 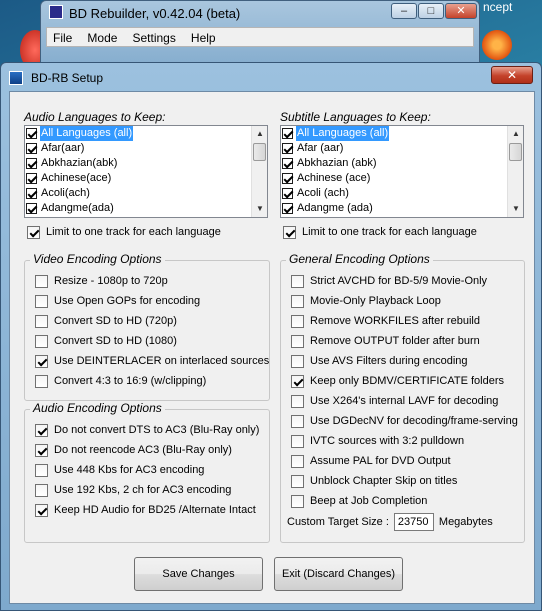 I want to click on subtitle-language-list-item: Abkhazian (abk), so click(x=402, y=163).